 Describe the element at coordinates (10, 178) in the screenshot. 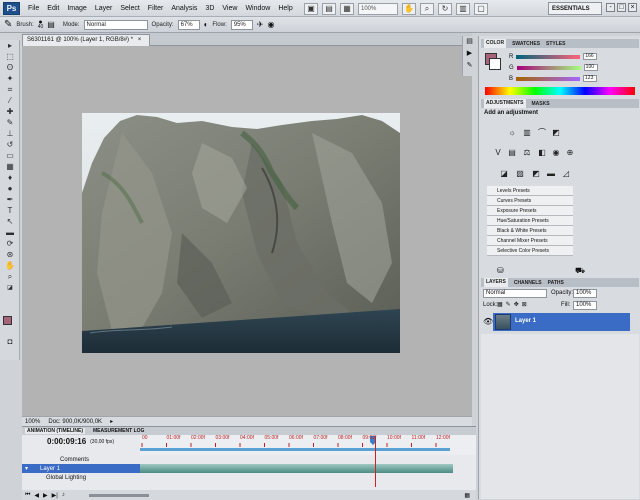

I see `blur-tool-icon: ♦` at that location.